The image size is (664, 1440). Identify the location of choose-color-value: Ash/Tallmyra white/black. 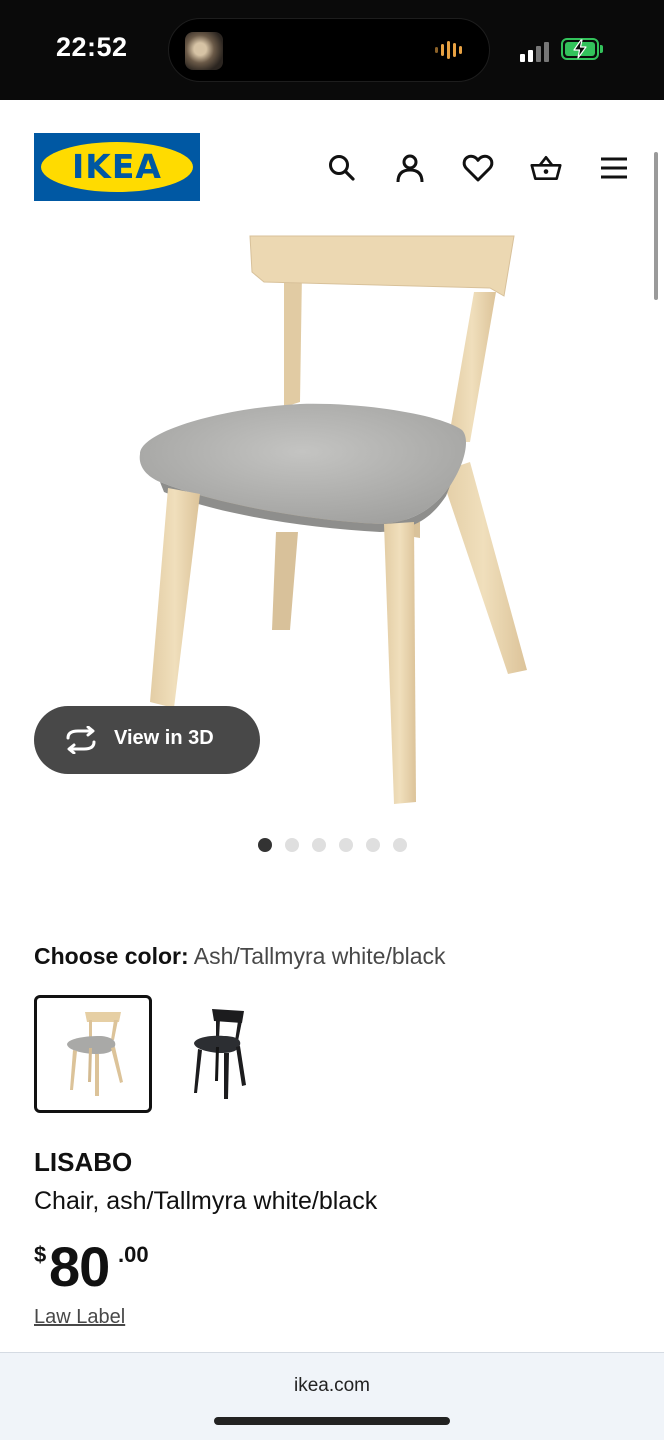
(319, 956).